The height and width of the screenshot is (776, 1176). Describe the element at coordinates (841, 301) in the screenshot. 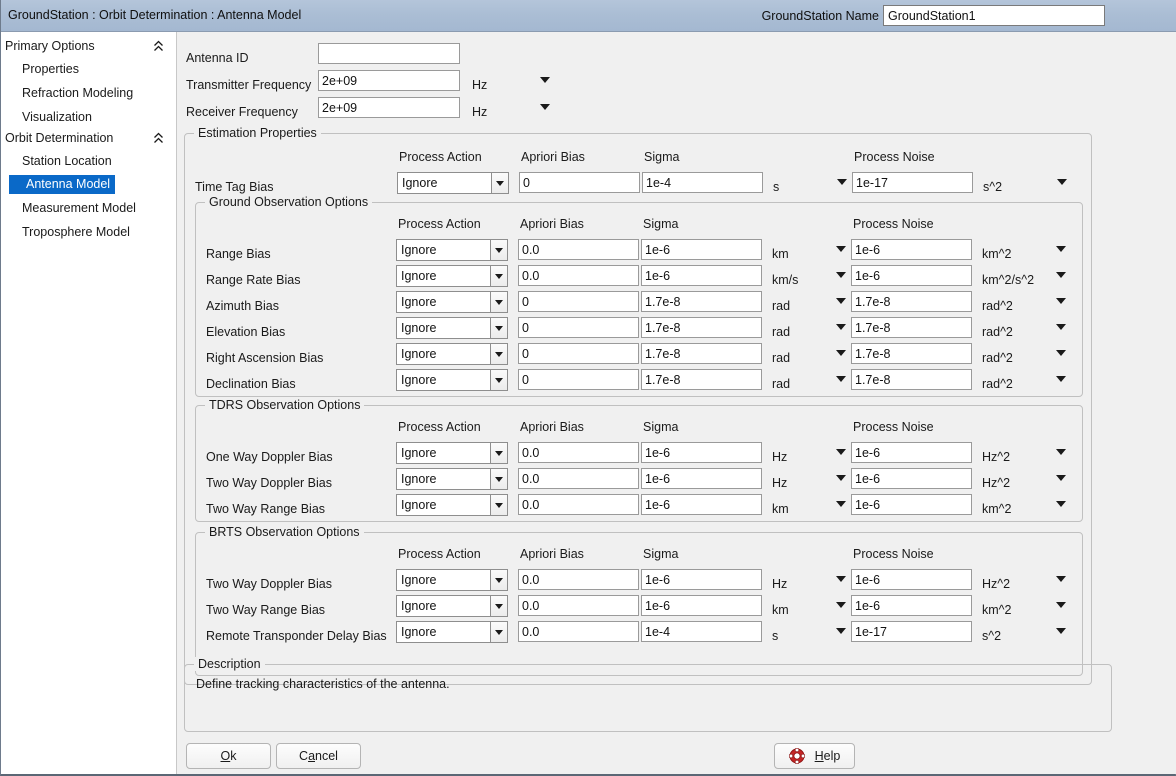

I see `azimuth-bias-sigma-unit-dropdown-icon` at that location.